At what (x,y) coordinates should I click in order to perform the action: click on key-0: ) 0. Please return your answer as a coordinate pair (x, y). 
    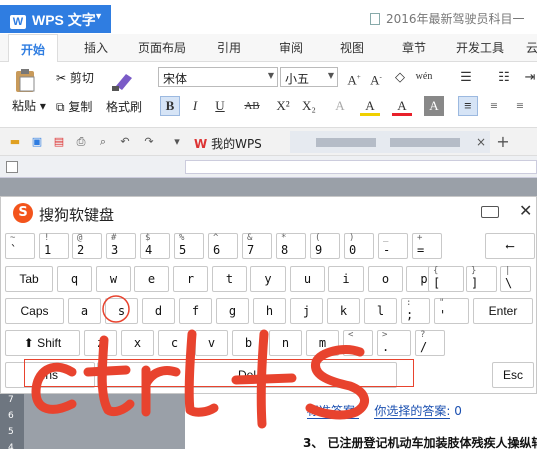
    Looking at the image, I should click on (359, 246).